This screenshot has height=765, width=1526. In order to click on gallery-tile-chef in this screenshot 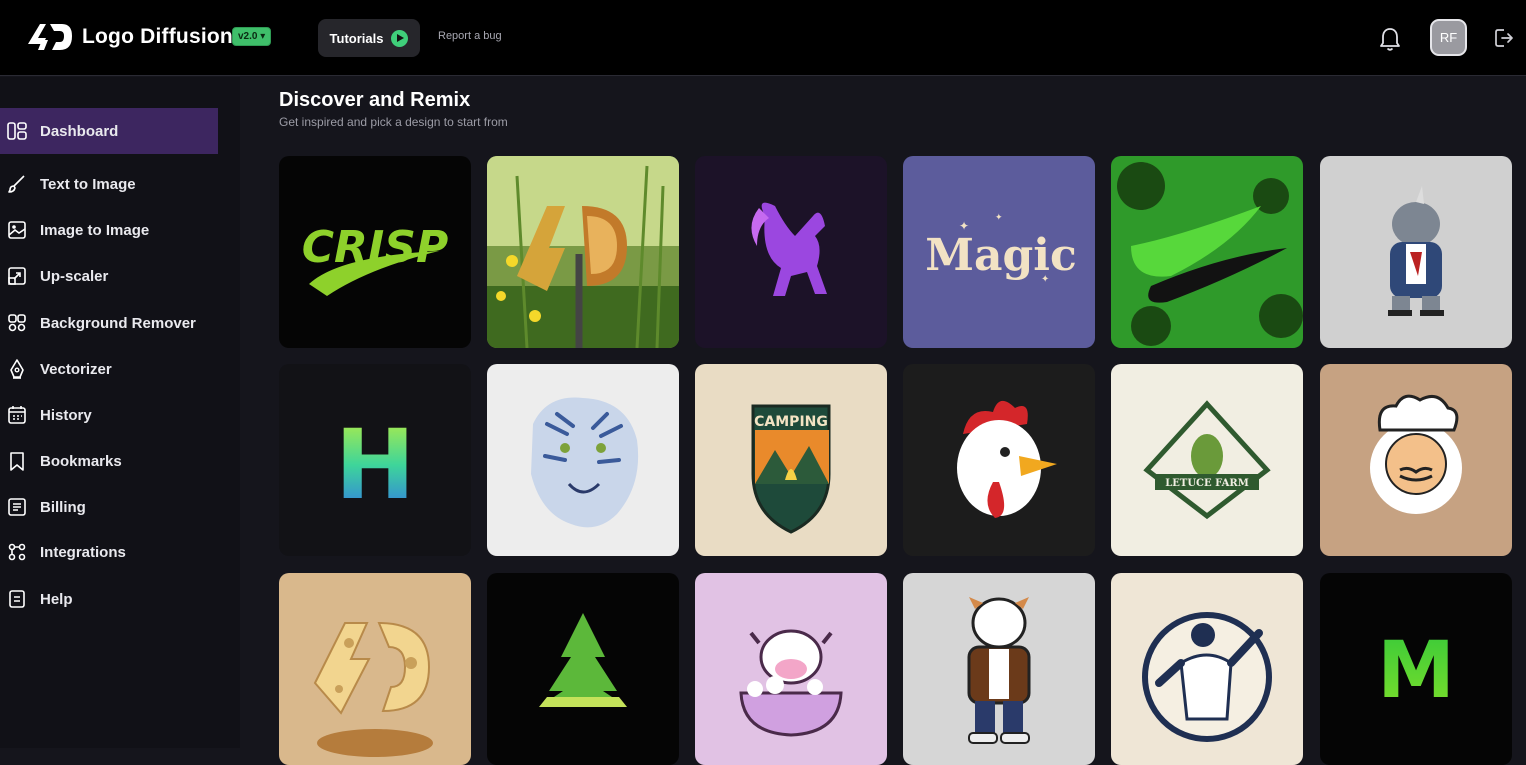, I will do `click(1416, 460)`.